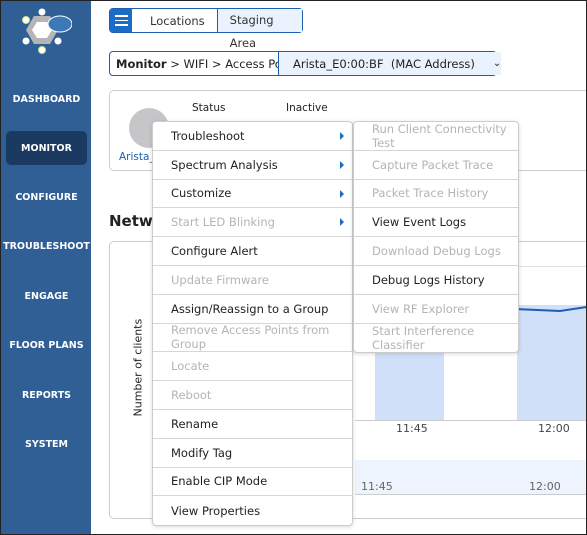 This screenshot has width=587, height=535. I want to click on sidebar-item-configure: CONFIGURE, so click(46, 197).